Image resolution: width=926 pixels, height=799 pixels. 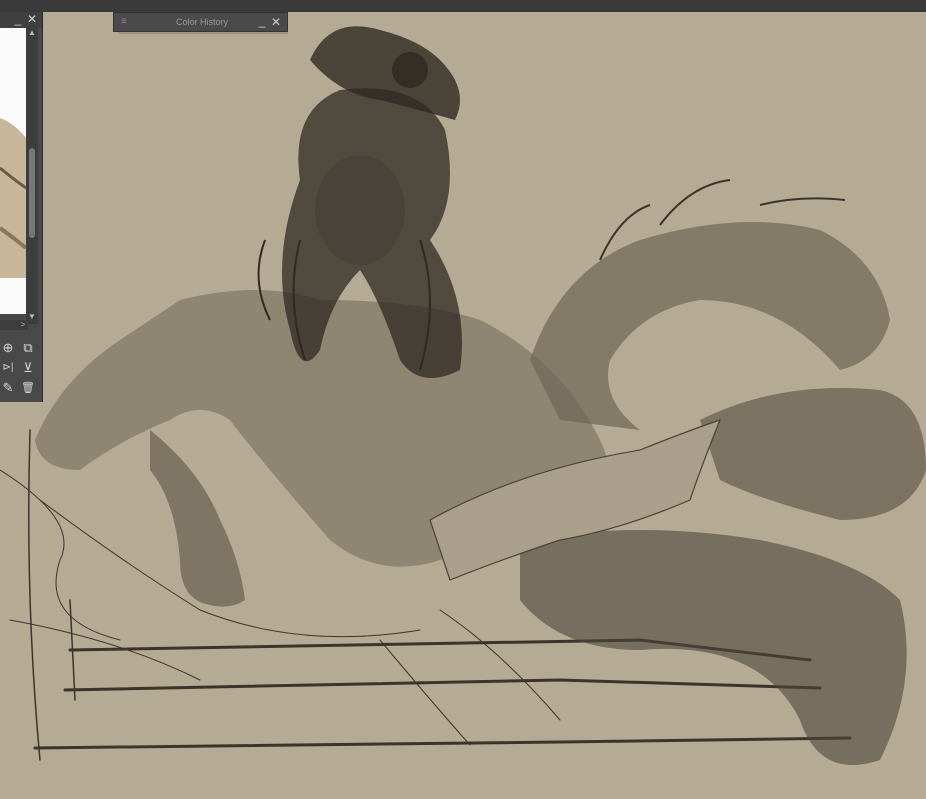 I want to click on scroll-right-icon: >, so click(x=23, y=325).